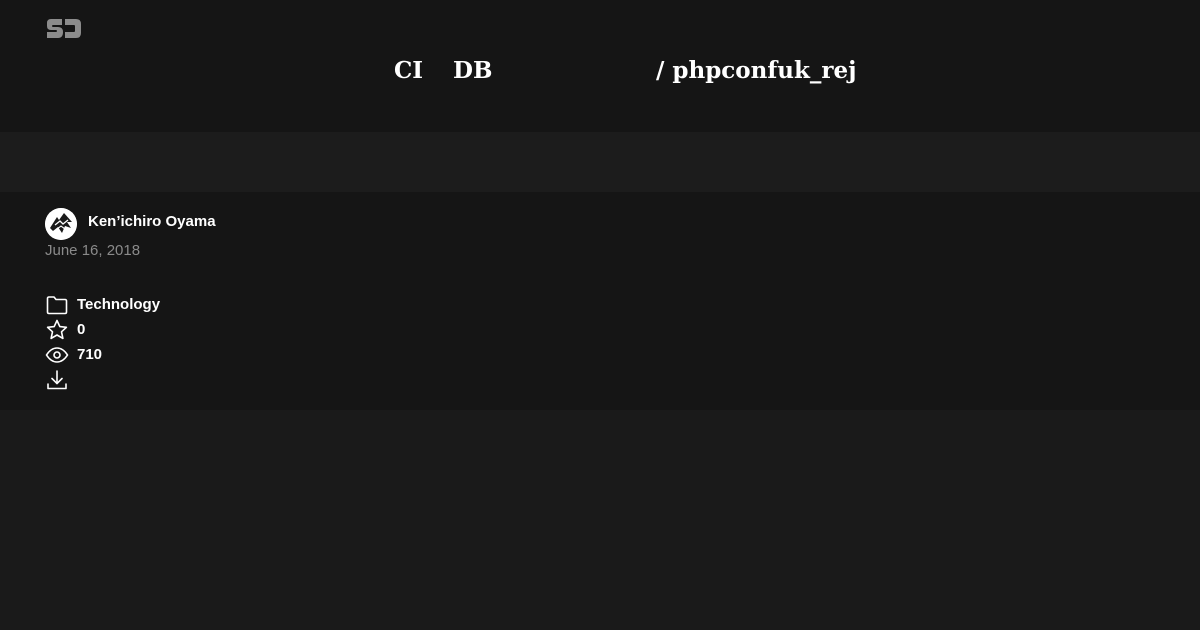 The width and height of the screenshot is (1200, 630). I want to click on publish-date: June 16, 2018, so click(93, 250).